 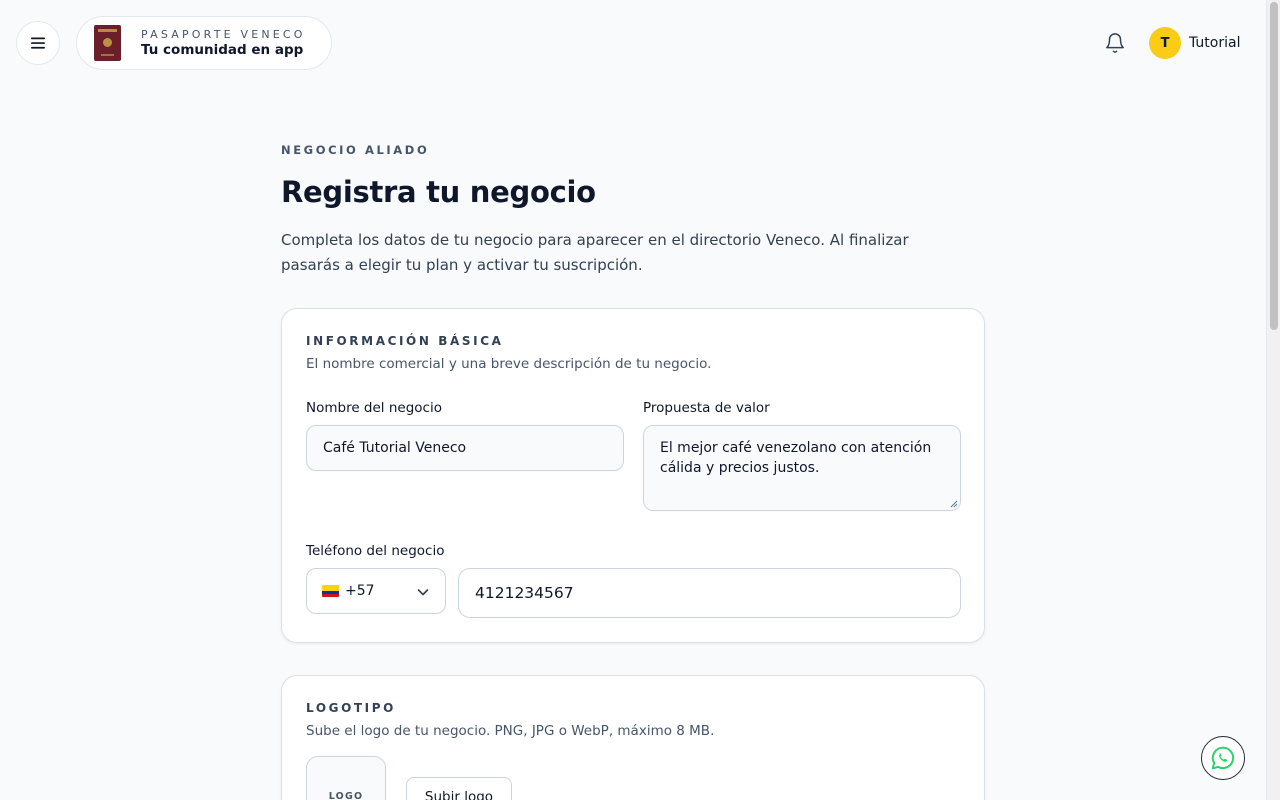 What do you see at coordinates (438, 192) in the screenshot?
I see `page-title: Registra tu negocio` at bounding box center [438, 192].